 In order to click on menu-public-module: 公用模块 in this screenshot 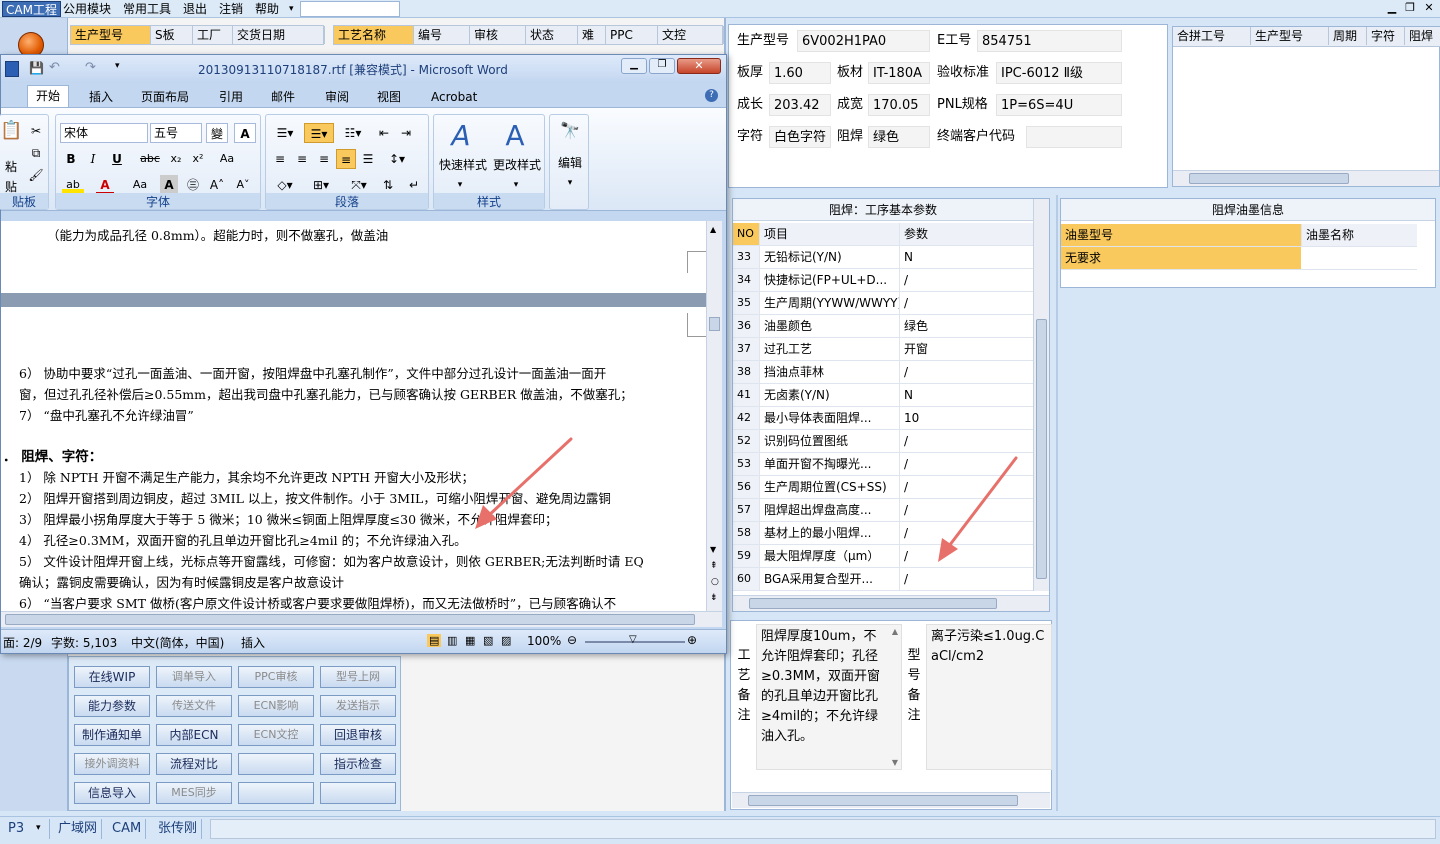, I will do `click(87, 9)`.